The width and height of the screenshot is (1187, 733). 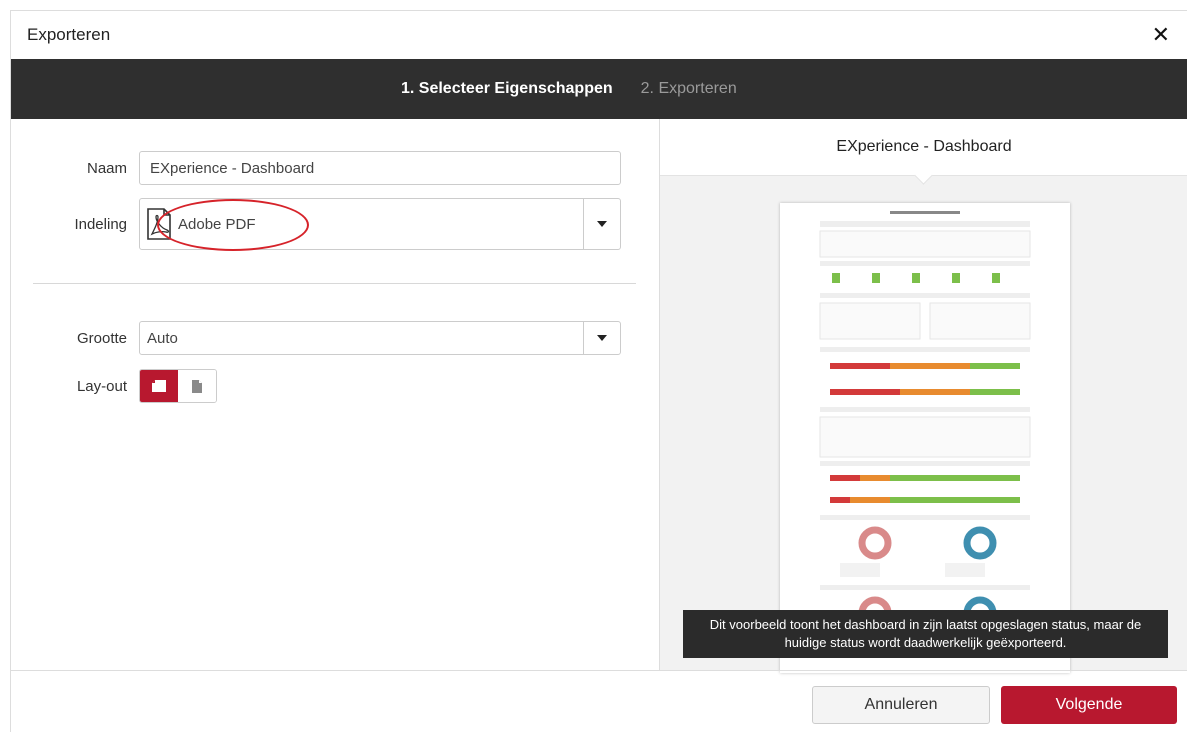 What do you see at coordinates (901, 705) in the screenshot?
I see `cancel-button: Annuleren` at bounding box center [901, 705].